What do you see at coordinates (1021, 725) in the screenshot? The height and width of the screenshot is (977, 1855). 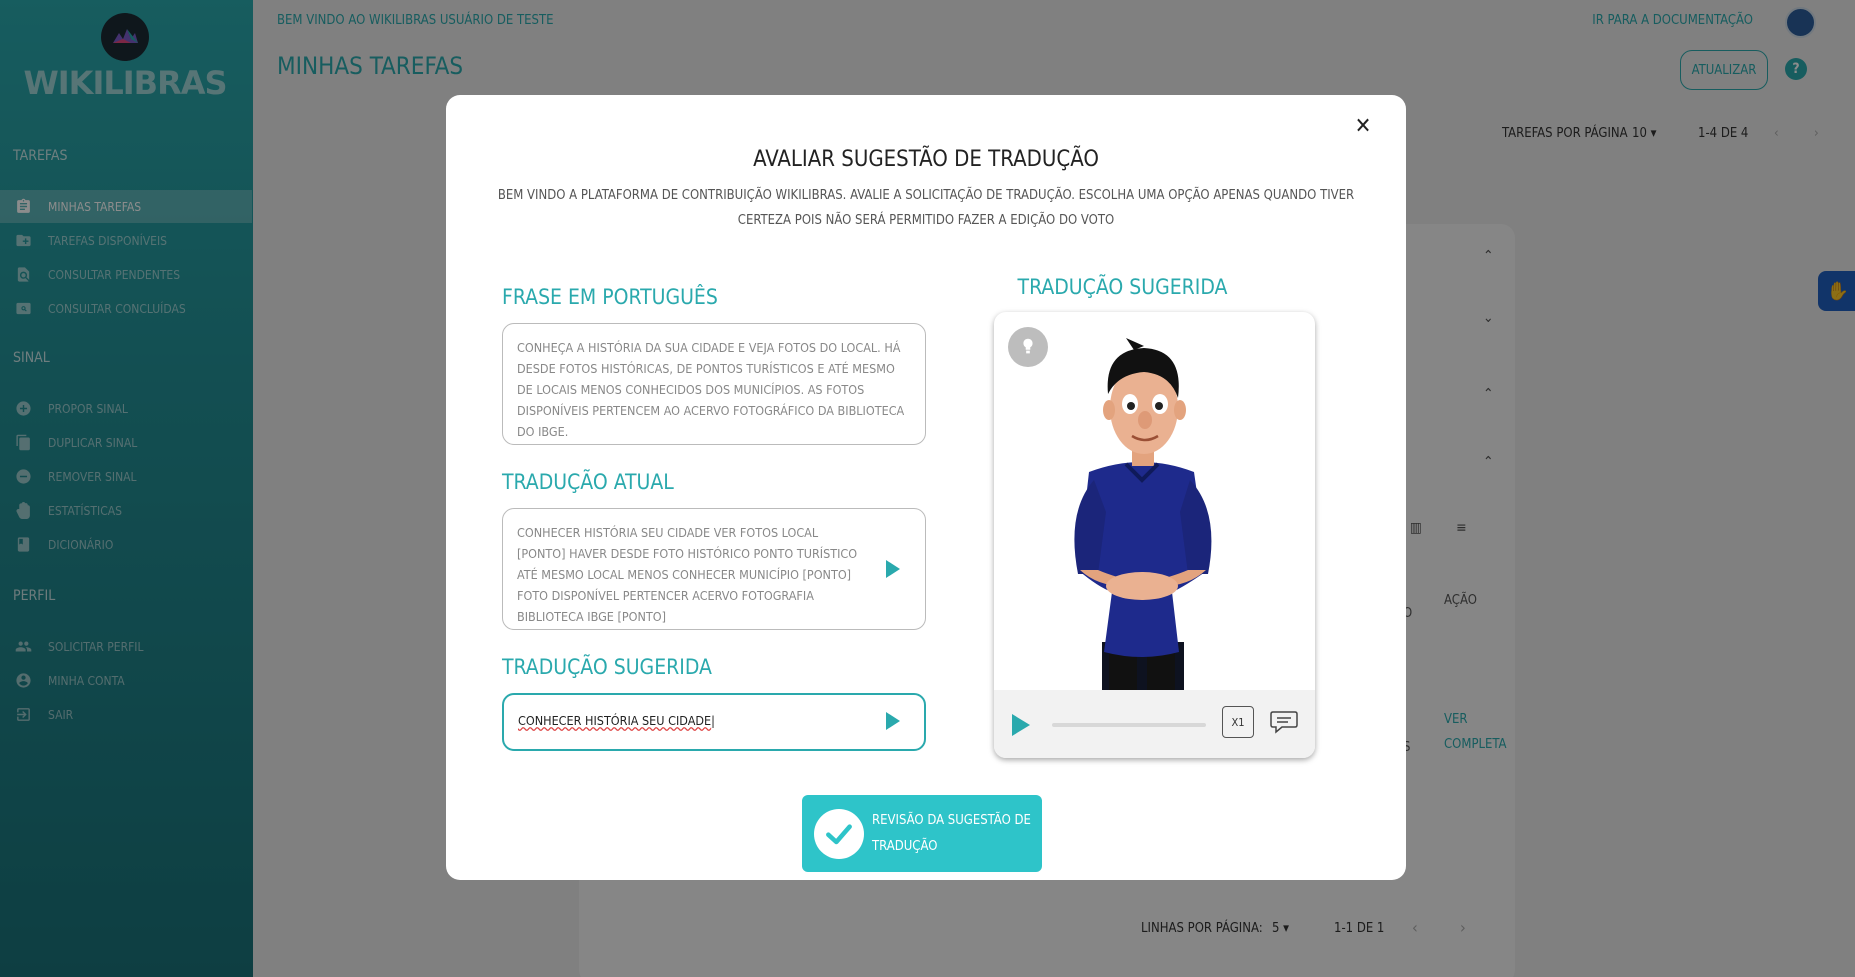 I see `play-icon` at bounding box center [1021, 725].